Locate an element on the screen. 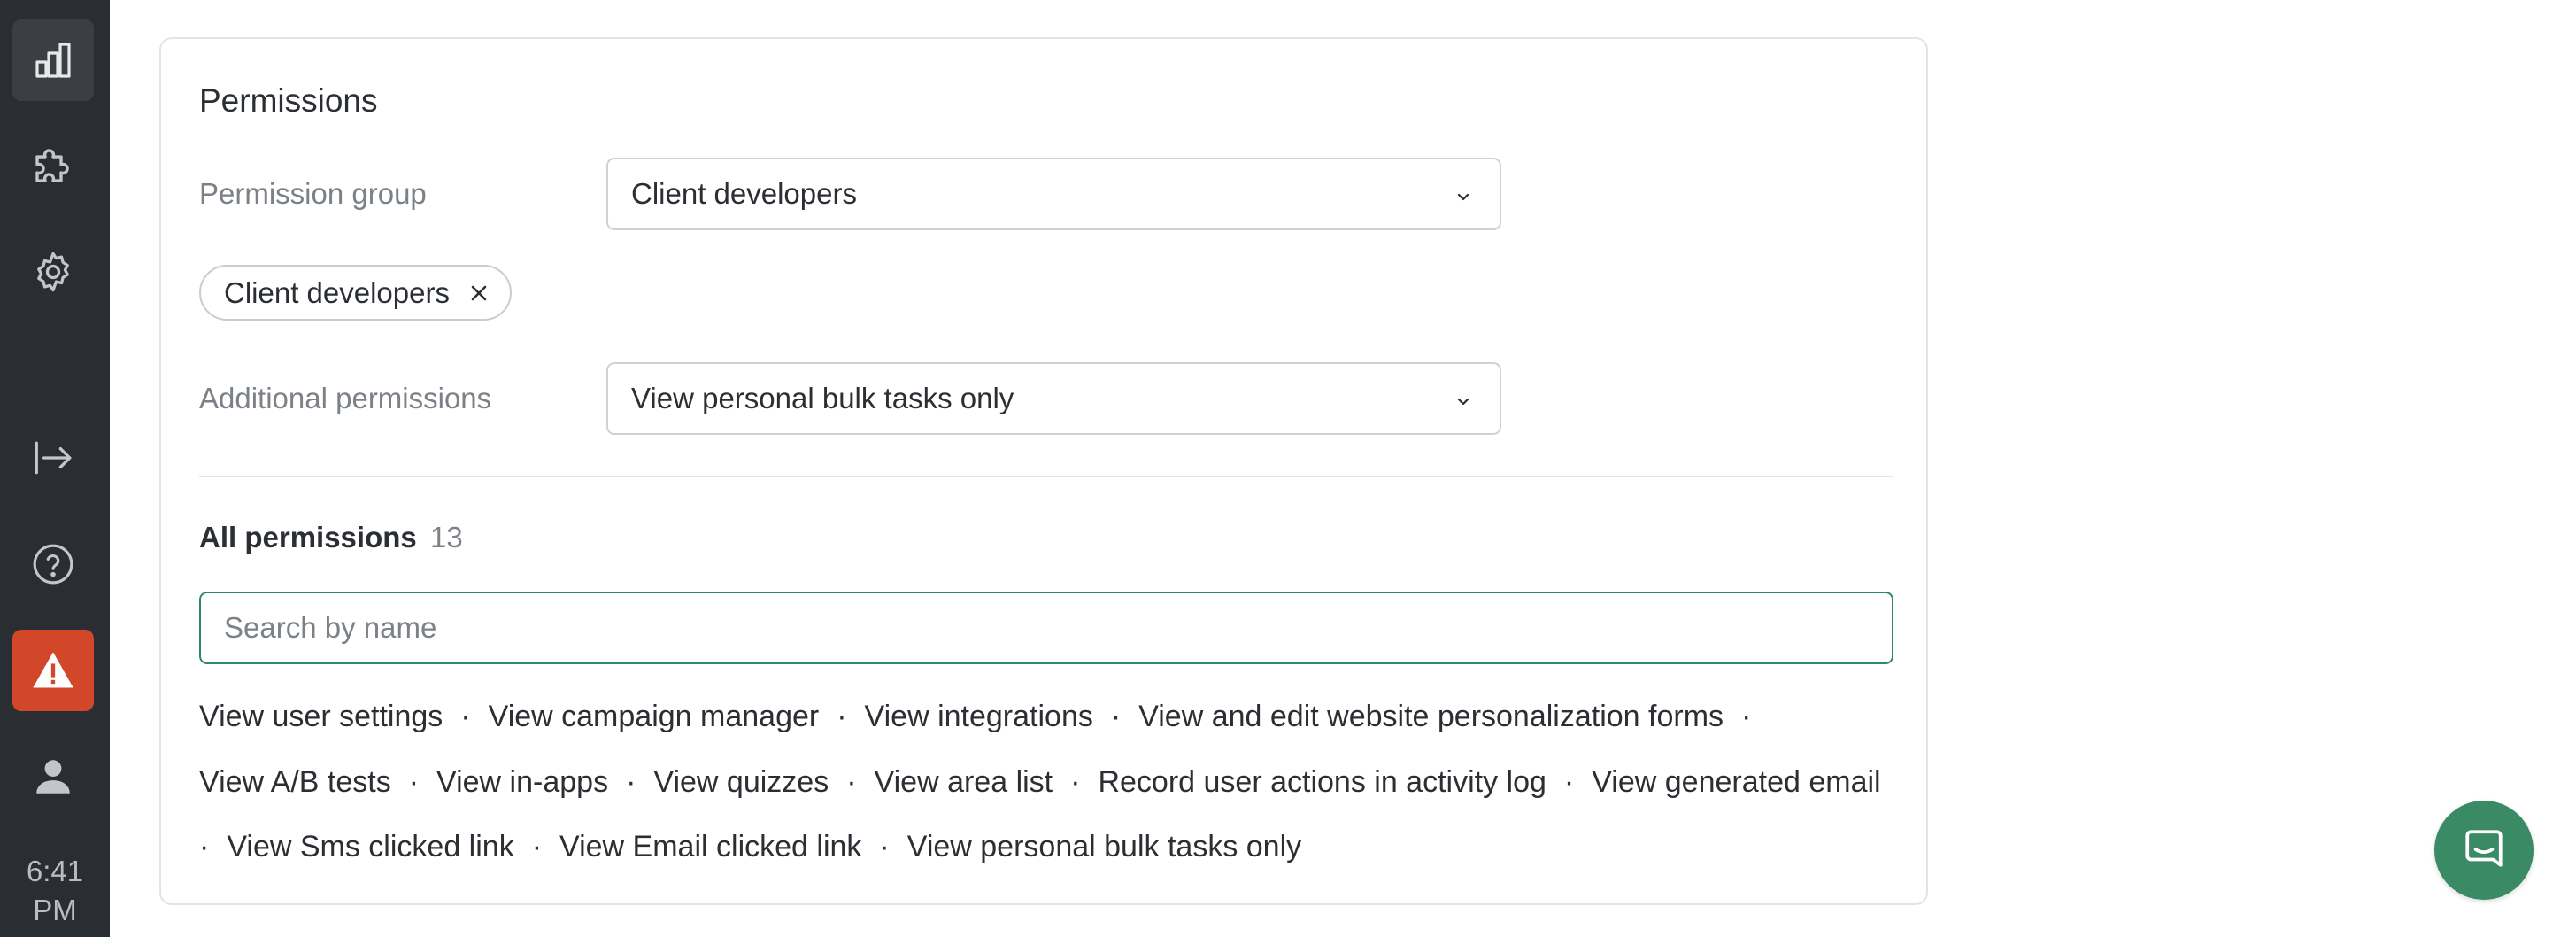  permission-item: Record user actions in activity log is located at coordinates (1322, 782).